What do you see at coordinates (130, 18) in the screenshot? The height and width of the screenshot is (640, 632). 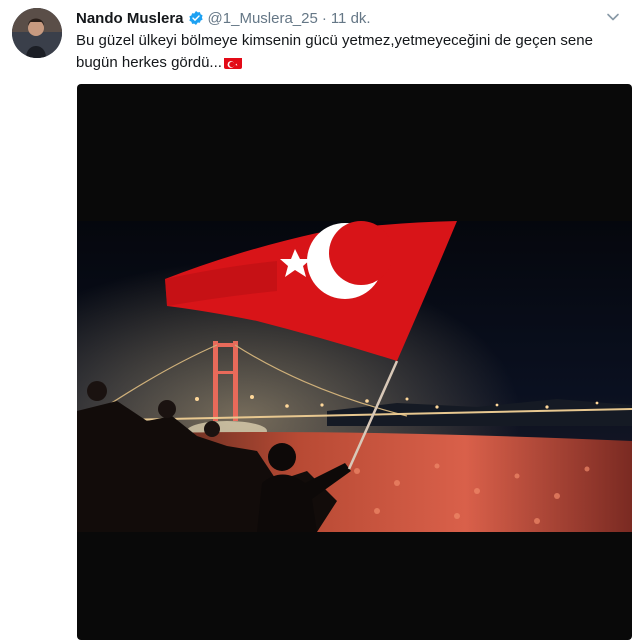 I see `author-name: Nando Muslera` at bounding box center [130, 18].